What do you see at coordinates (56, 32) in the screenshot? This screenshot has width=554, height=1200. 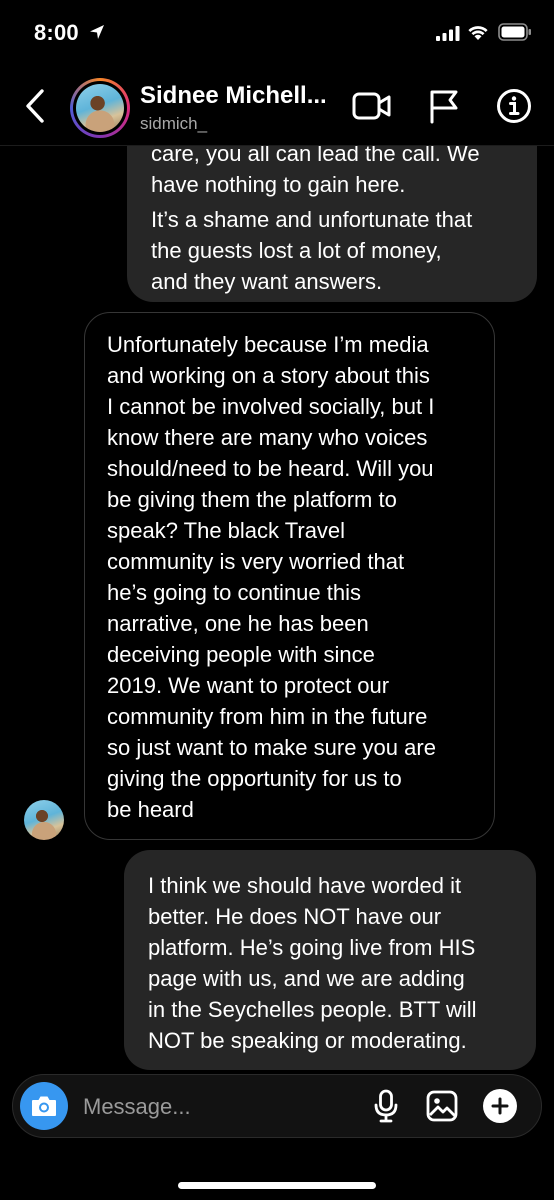 I see `status-time: 8:00` at bounding box center [56, 32].